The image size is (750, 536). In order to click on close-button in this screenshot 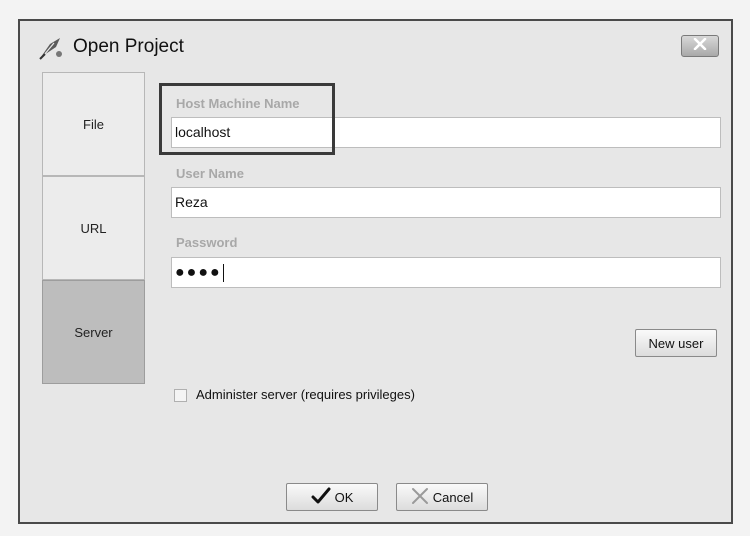, I will do `click(700, 46)`.